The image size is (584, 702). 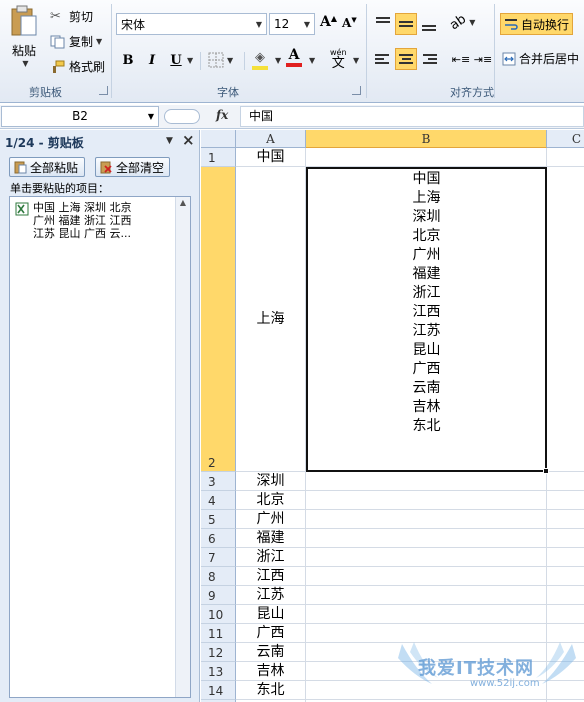 I want to click on bold-button: B, so click(x=128, y=60).